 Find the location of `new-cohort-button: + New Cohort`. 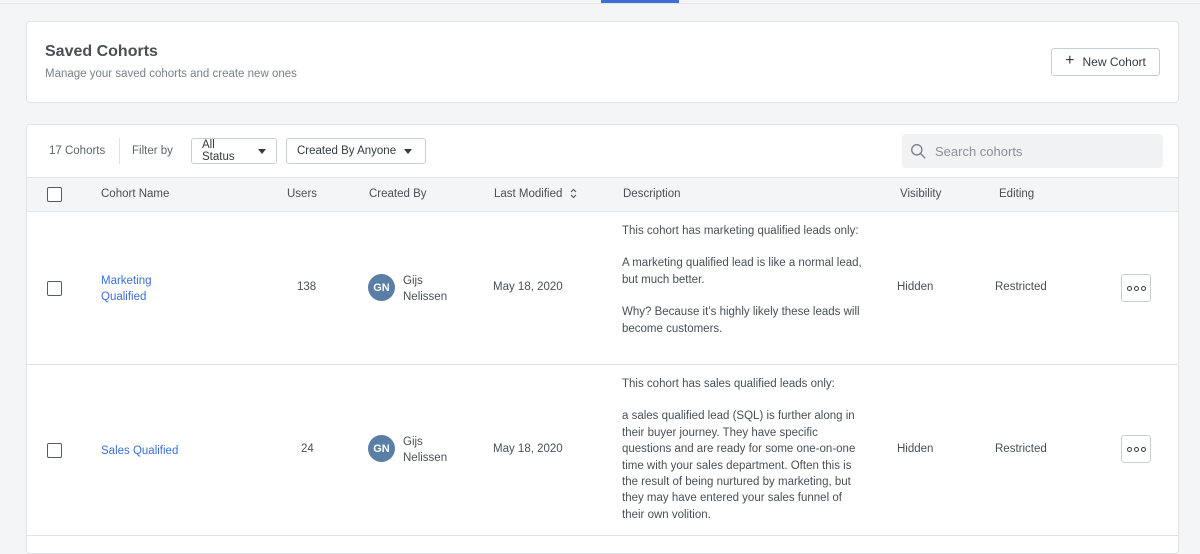

new-cohort-button: + New Cohort is located at coordinates (1105, 62).